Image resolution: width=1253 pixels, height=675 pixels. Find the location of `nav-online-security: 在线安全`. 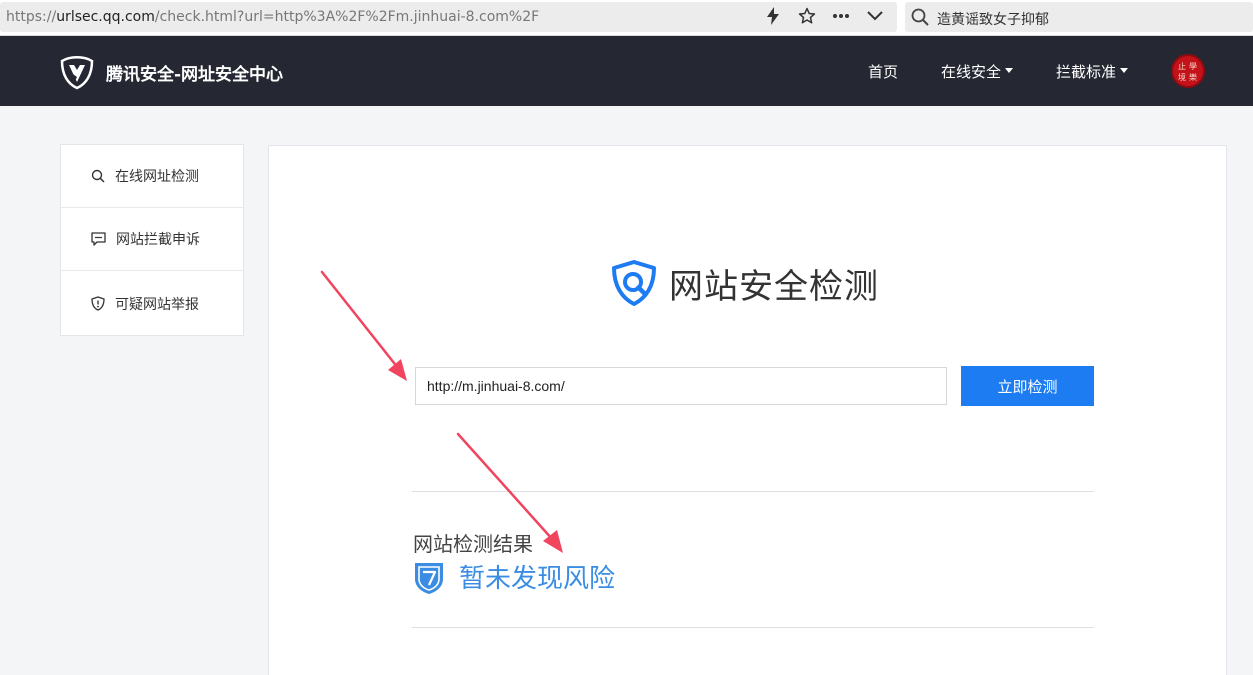

nav-online-security: 在线安全 is located at coordinates (977, 71).